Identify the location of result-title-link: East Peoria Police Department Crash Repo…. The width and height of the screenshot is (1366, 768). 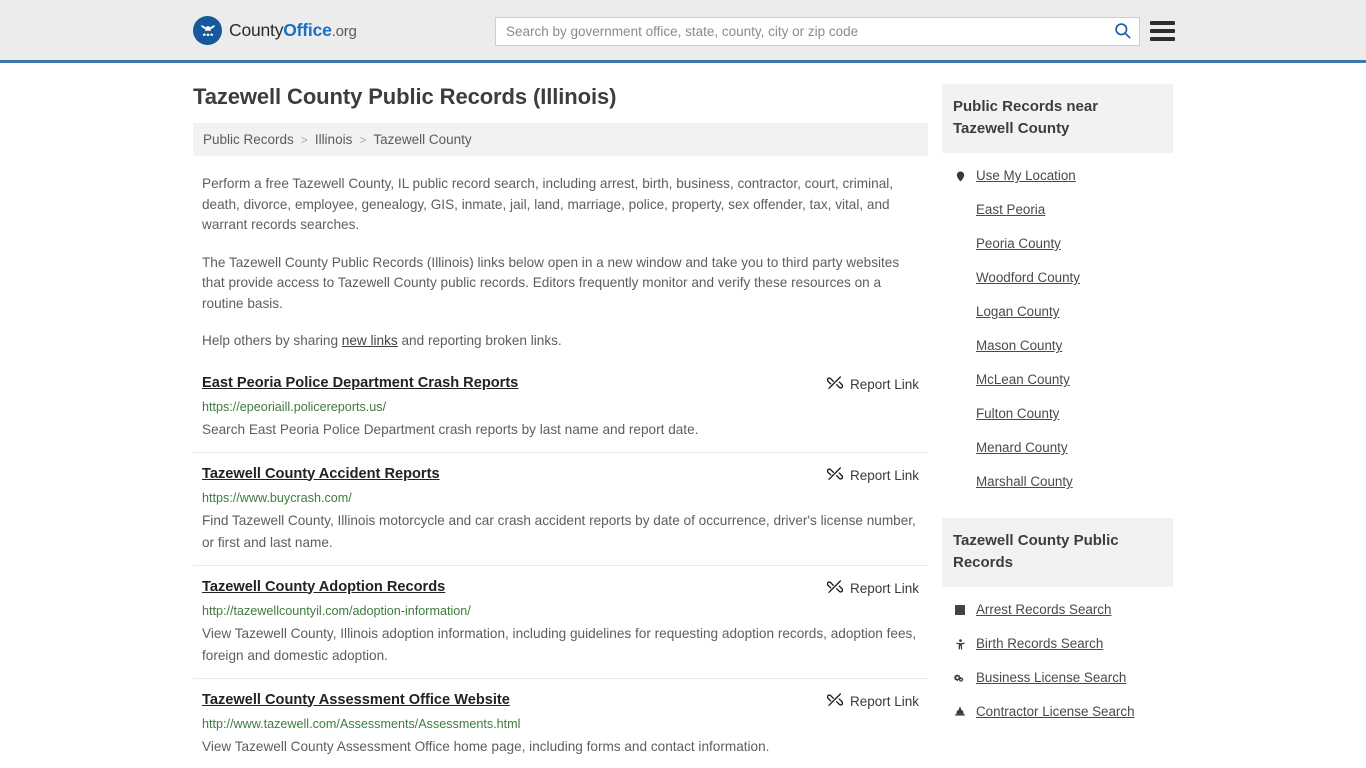
(360, 383).